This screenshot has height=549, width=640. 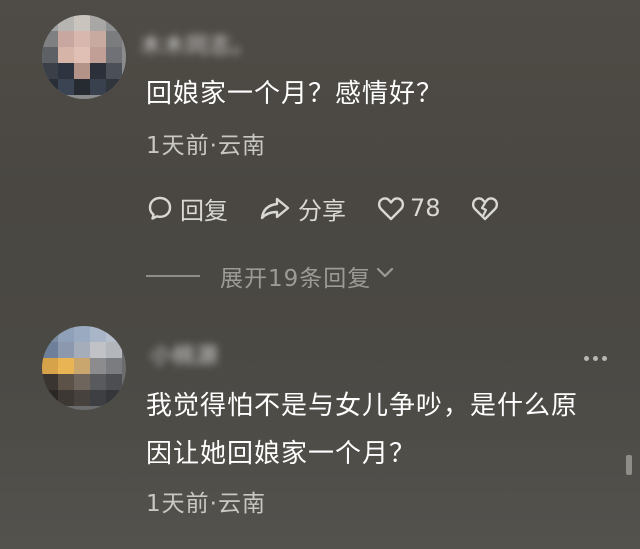 I want to click on scroll-indicator, so click(x=629, y=465).